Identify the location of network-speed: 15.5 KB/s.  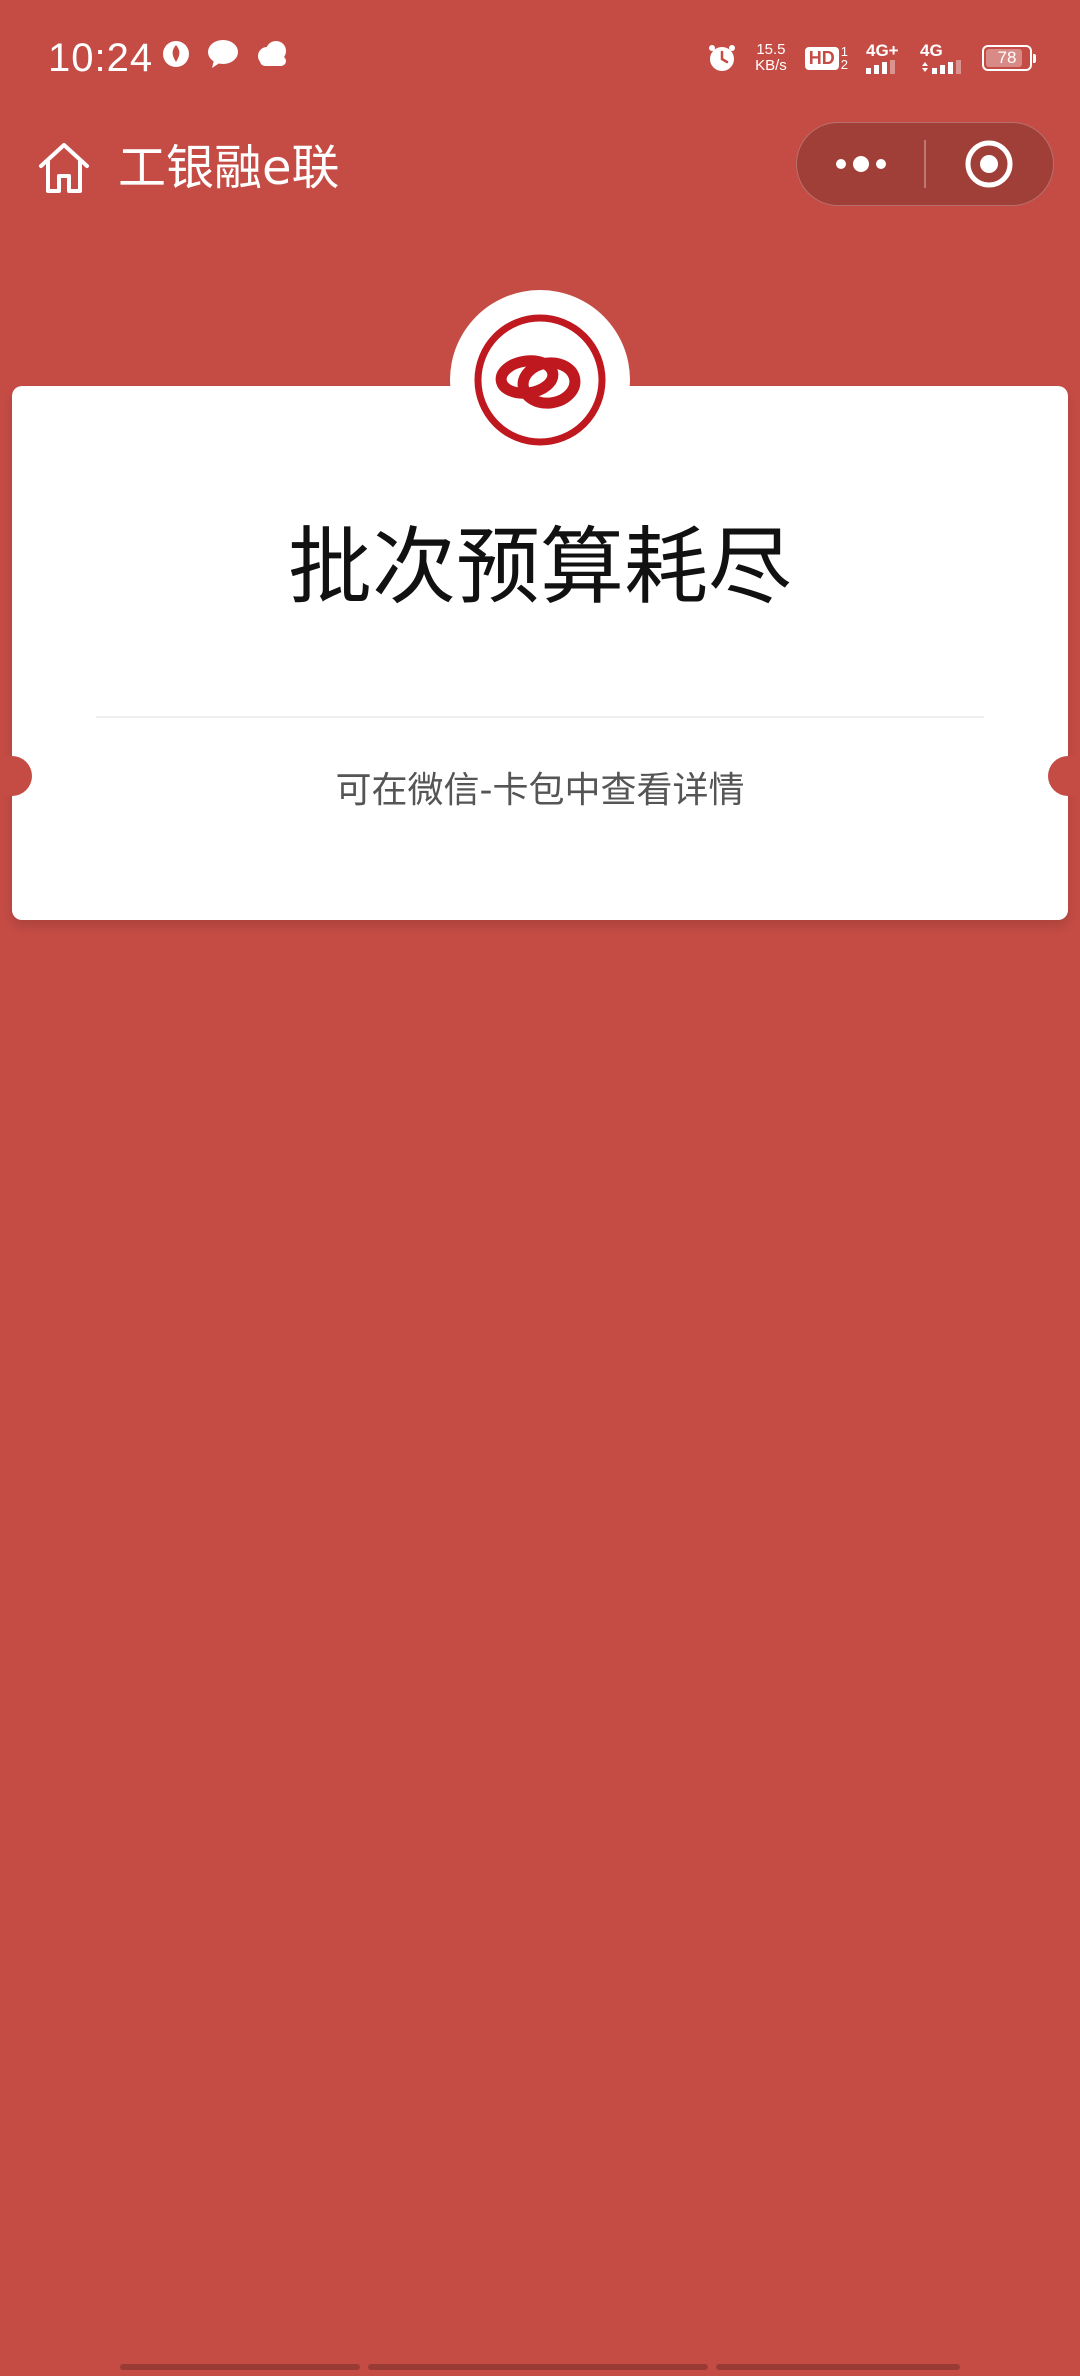
(771, 58).